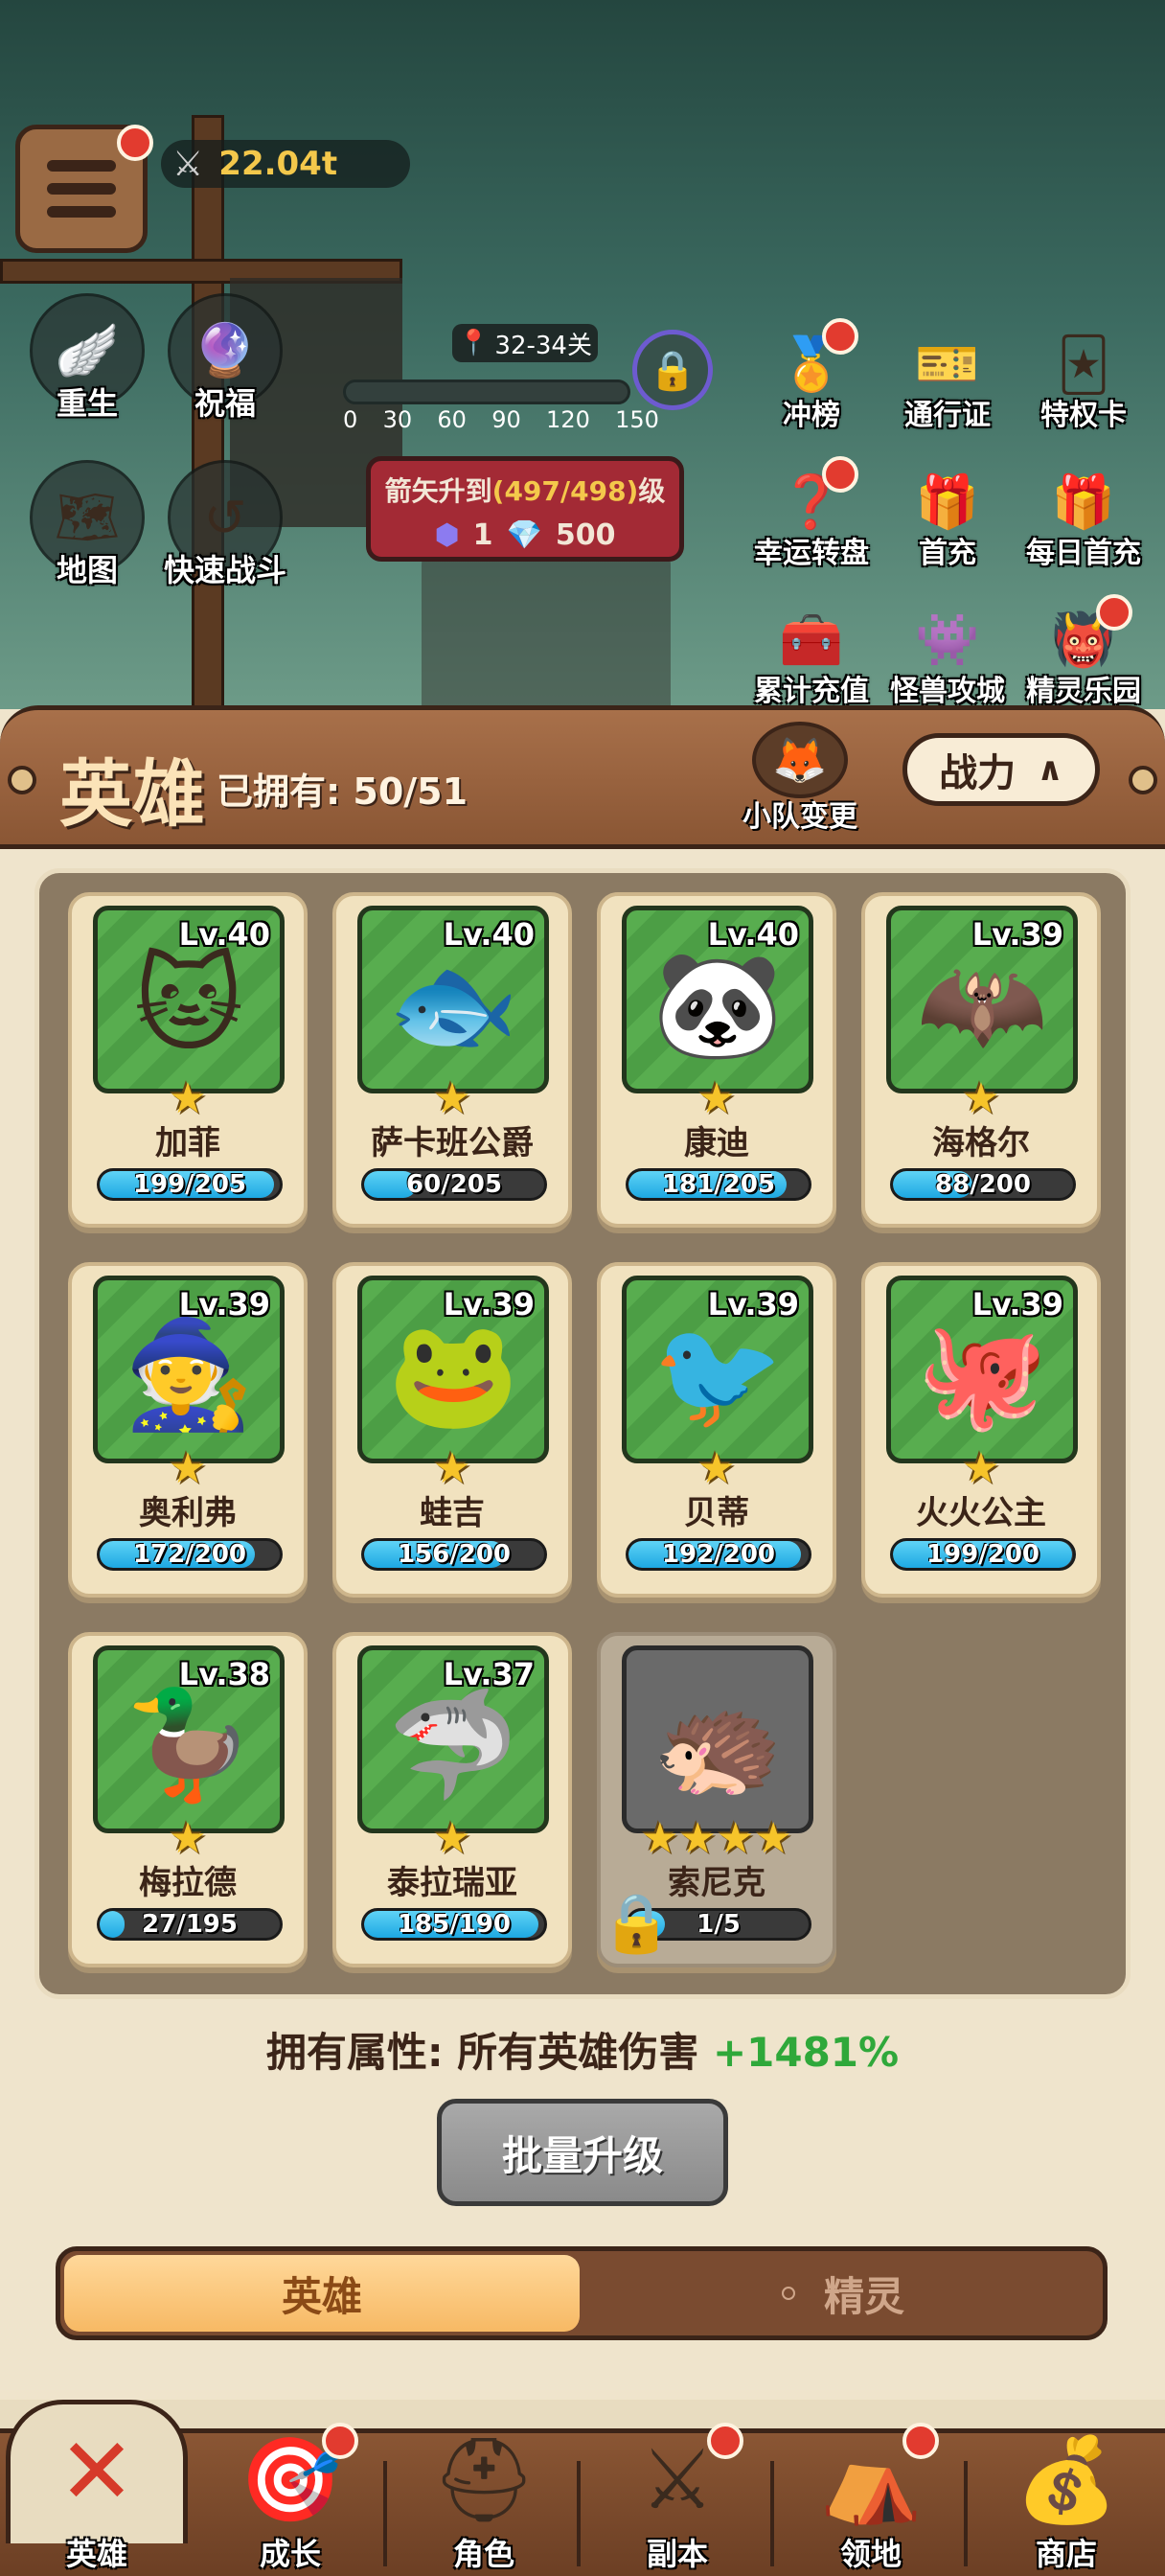 The width and height of the screenshot is (1165, 2576). I want to click on stage-progress-bar, so click(486, 392).